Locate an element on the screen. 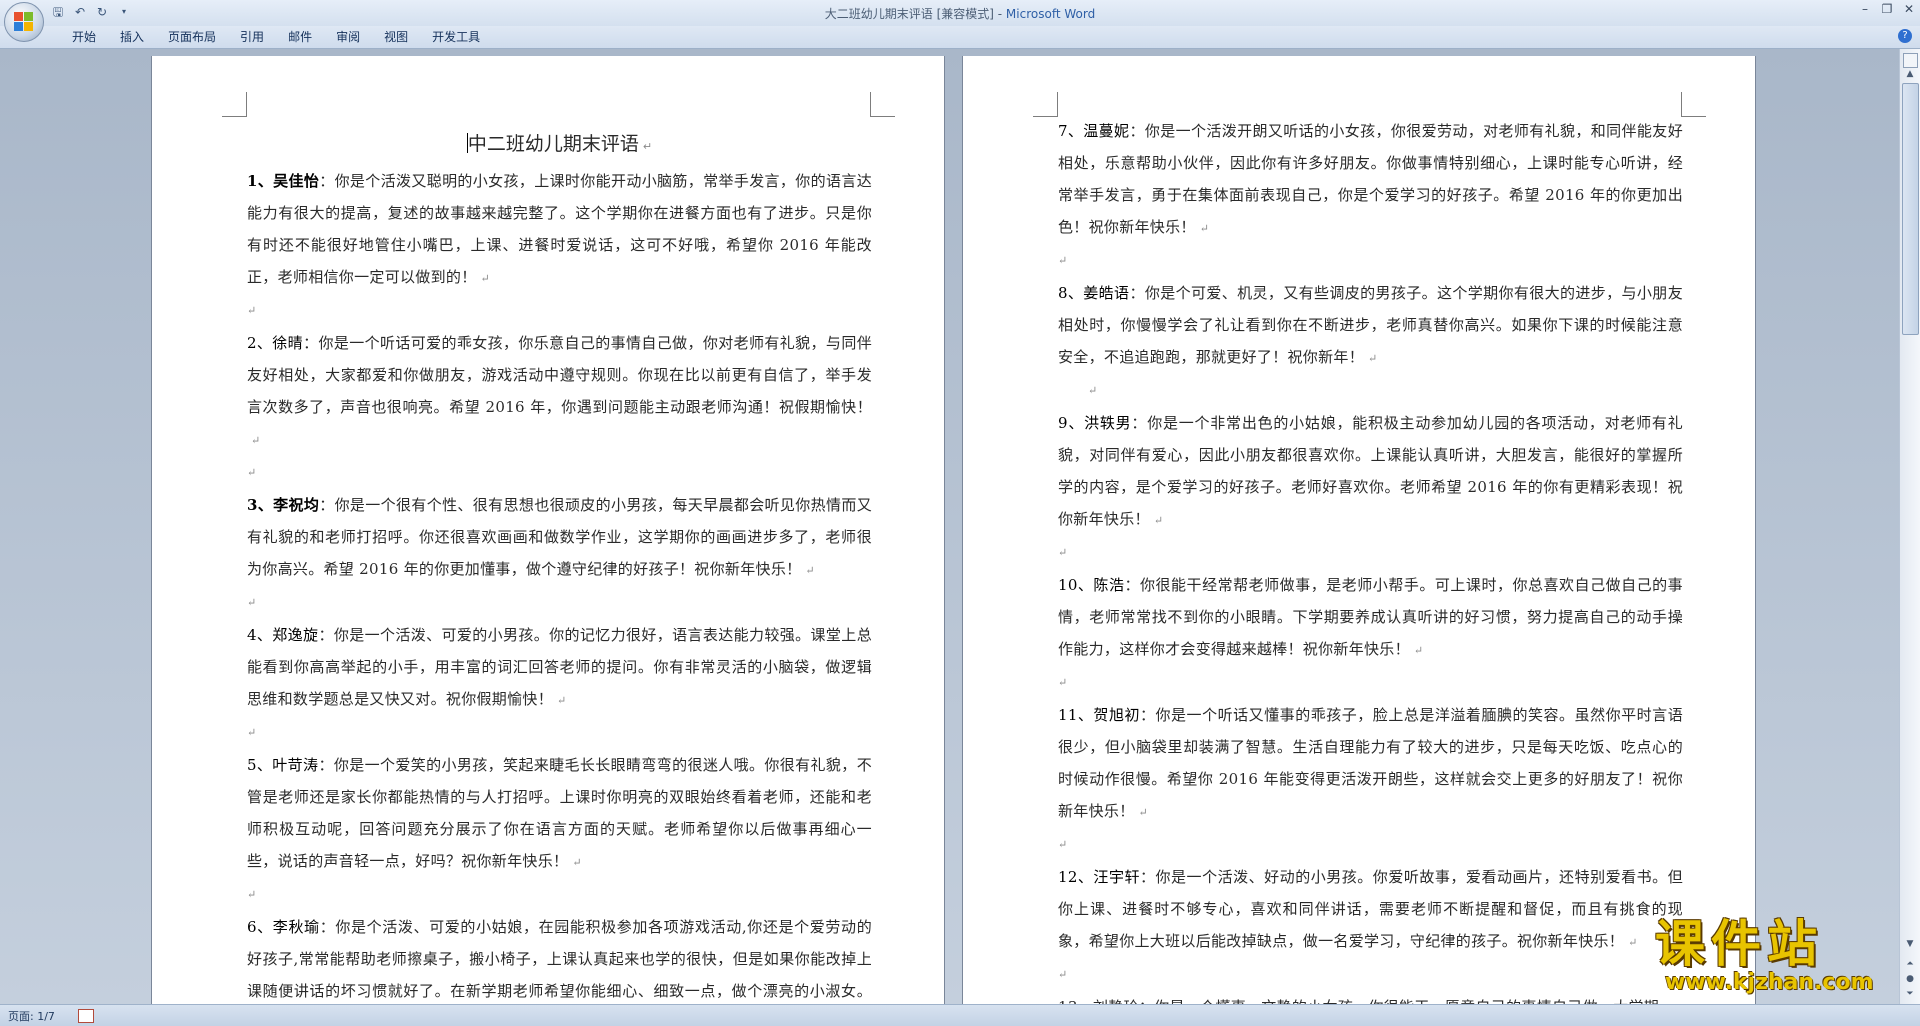  help-icon: ? is located at coordinates (1905, 36).